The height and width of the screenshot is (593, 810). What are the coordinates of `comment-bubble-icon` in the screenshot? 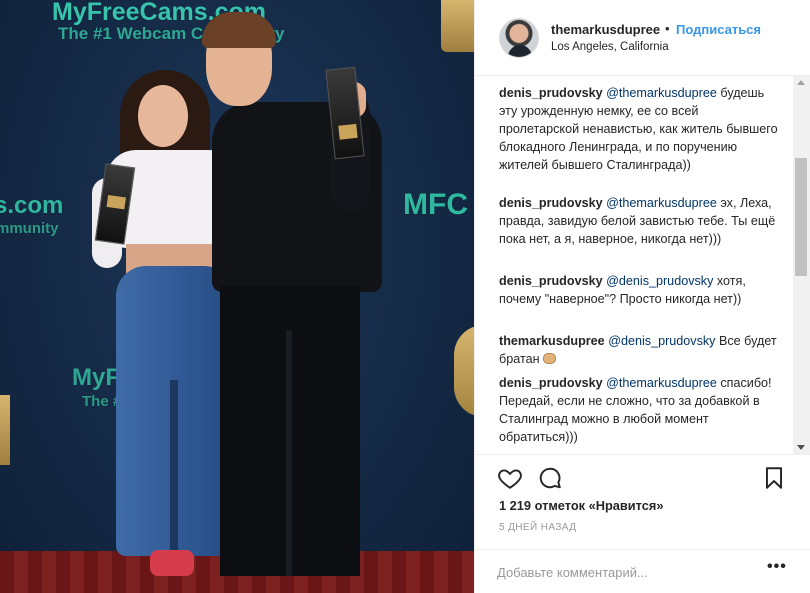 It's located at (550, 478).